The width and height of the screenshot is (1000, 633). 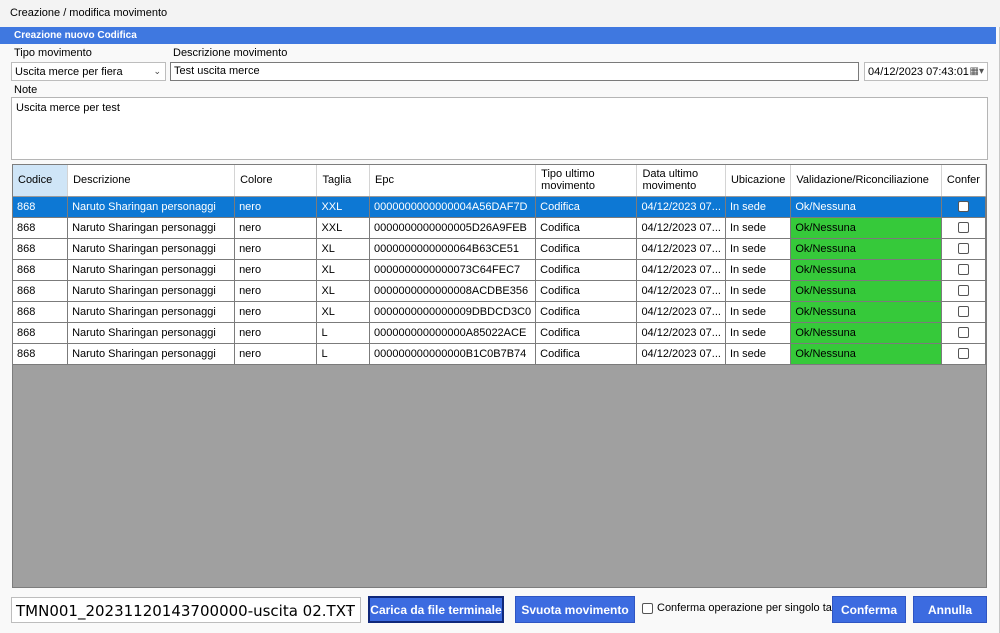 What do you see at coordinates (575, 609) in the screenshot?
I see `empty-movement-button: Svuota movimento` at bounding box center [575, 609].